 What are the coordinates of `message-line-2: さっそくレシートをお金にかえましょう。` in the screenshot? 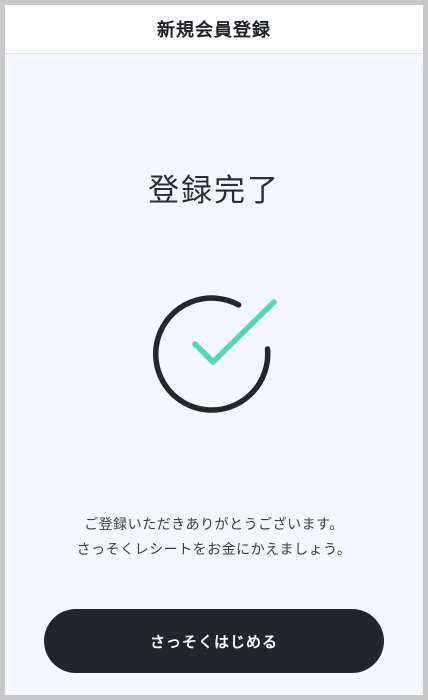 It's located at (214, 550).